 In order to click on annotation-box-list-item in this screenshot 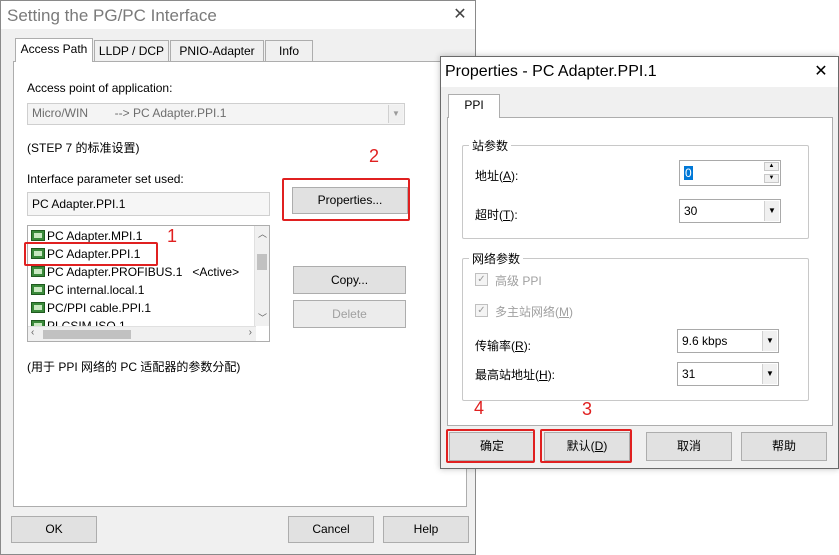, I will do `click(91, 254)`.